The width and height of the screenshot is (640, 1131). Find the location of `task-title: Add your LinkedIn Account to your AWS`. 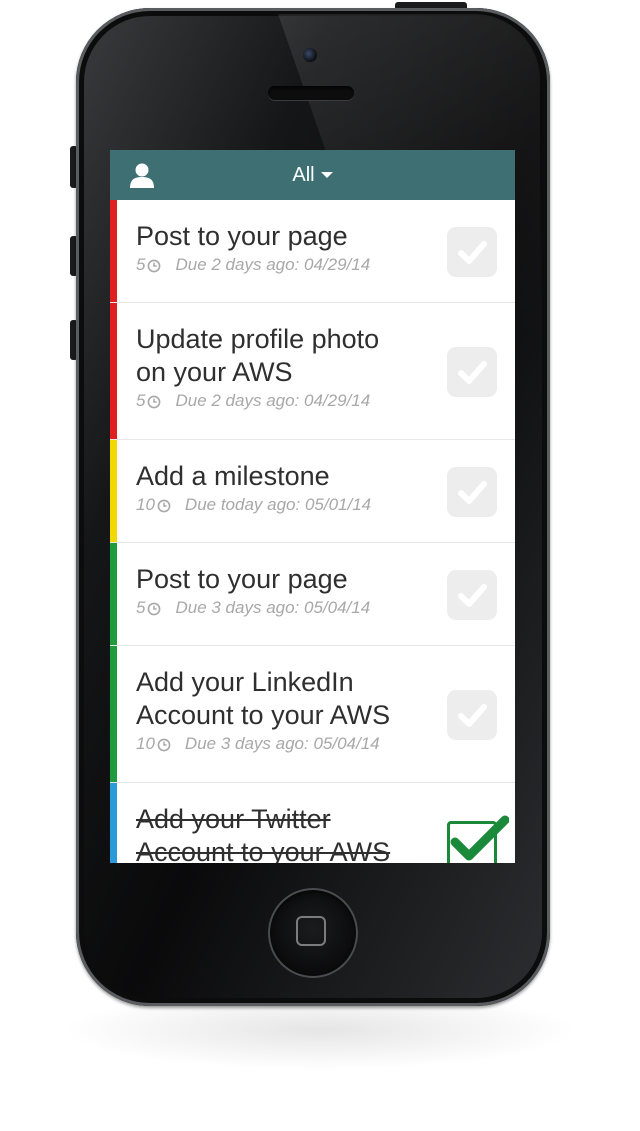

task-title: Add your LinkedIn Account to your AWS is located at coordinates (286, 699).